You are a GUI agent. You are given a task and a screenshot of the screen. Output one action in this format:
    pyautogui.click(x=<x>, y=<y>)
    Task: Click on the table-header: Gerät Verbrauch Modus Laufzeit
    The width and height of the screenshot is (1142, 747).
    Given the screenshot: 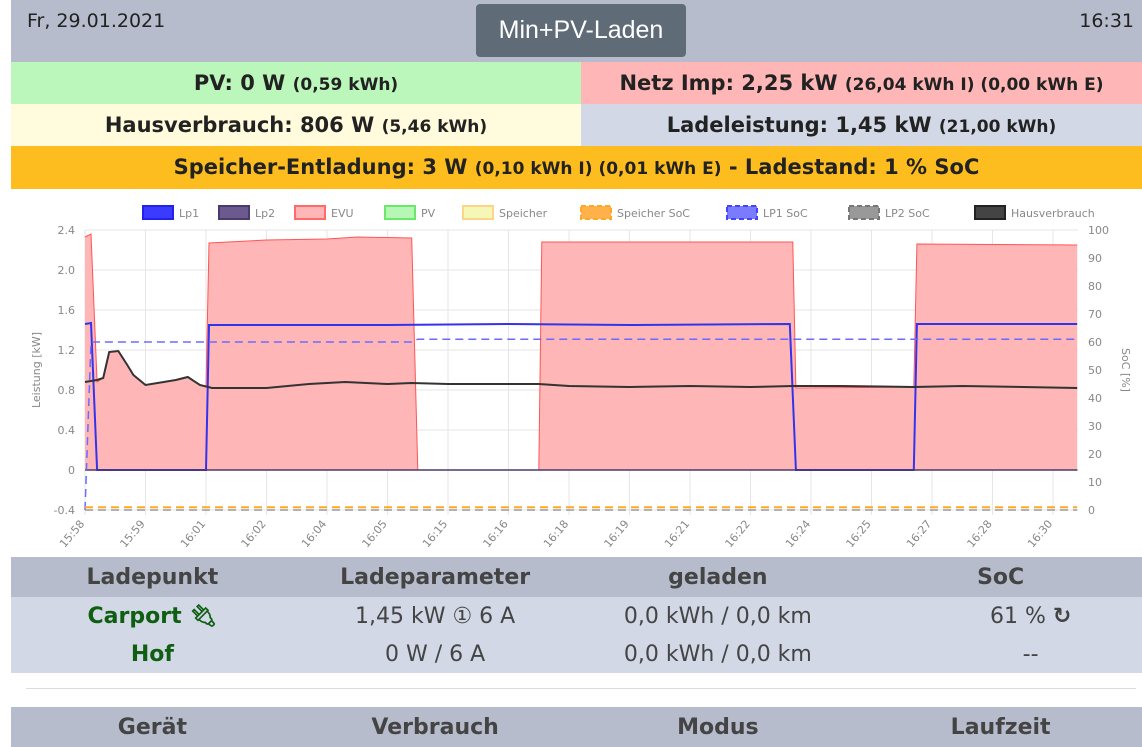 What is the action you would take?
    pyautogui.click(x=576, y=727)
    